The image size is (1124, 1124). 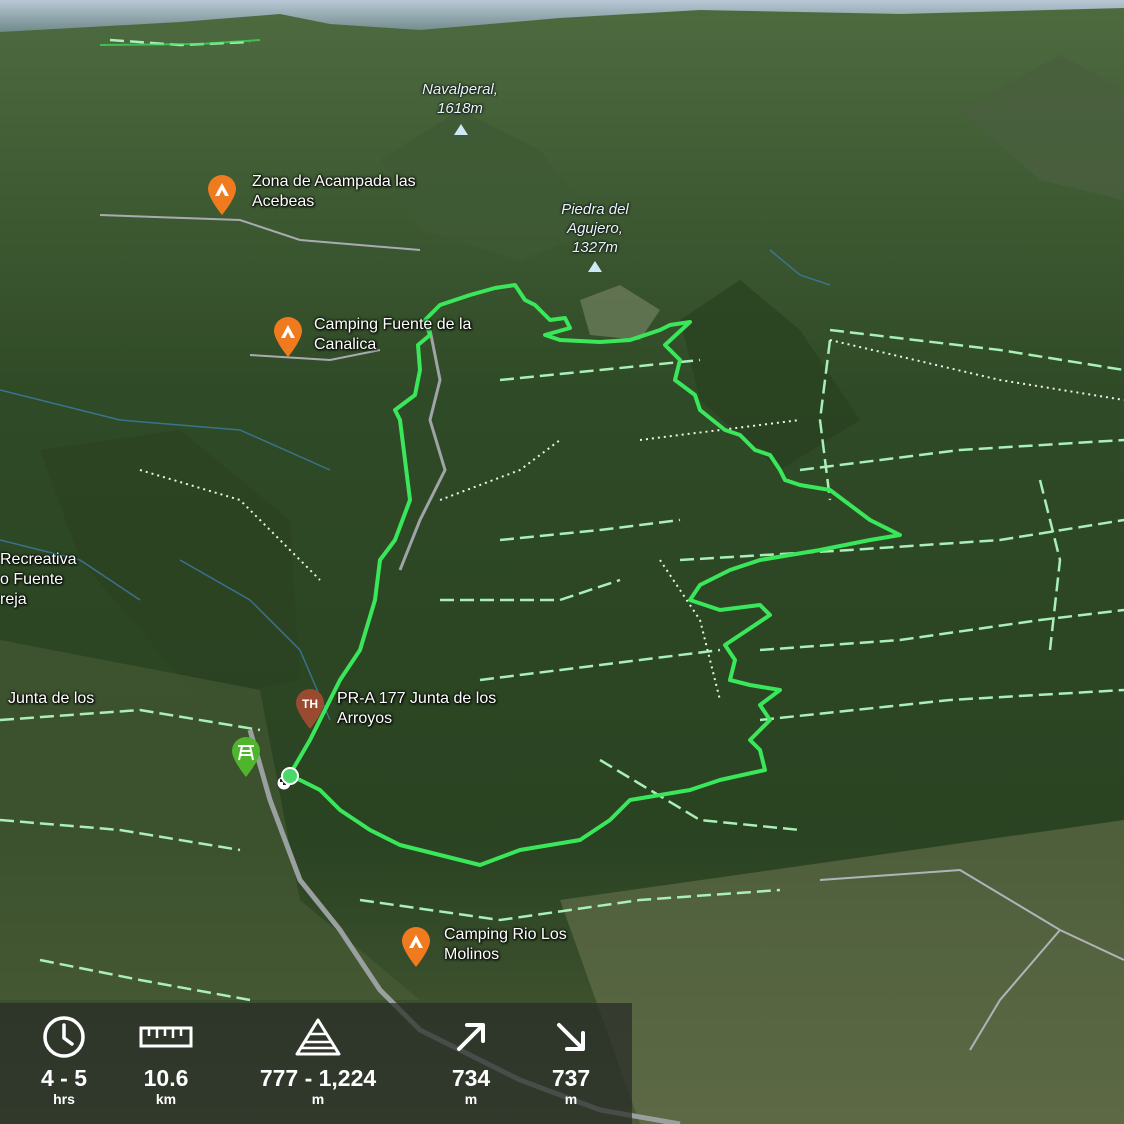 I want to click on ascent-unit: m, so click(x=471, y=1099).